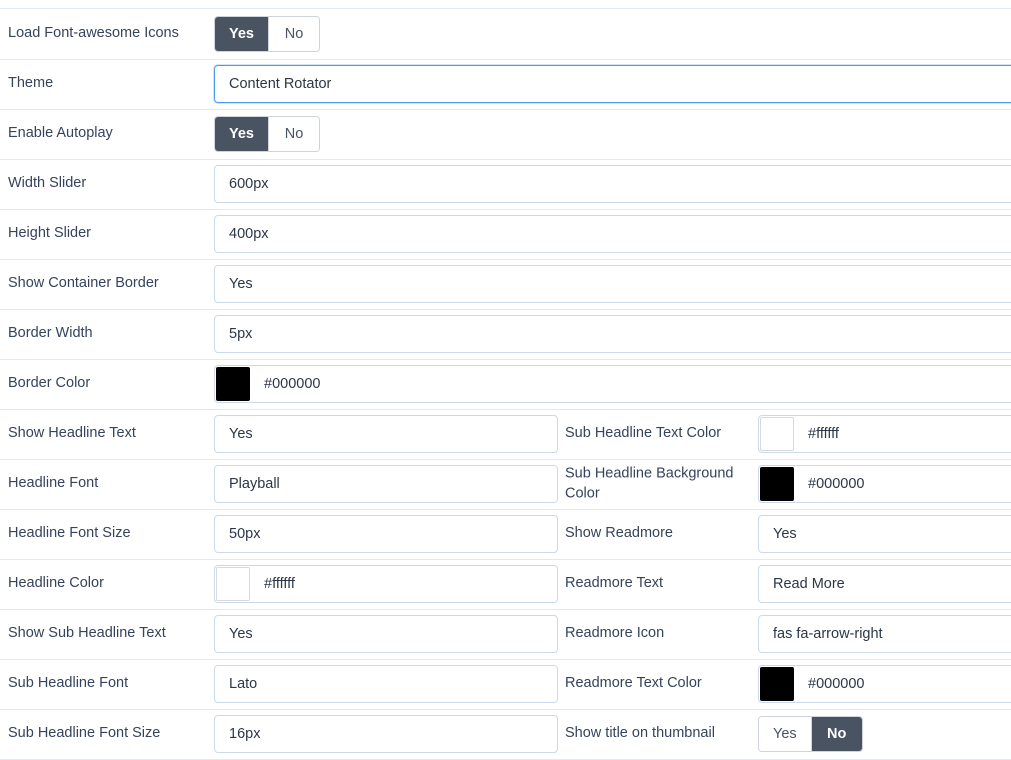 Image resolution: width=1011 pixels, height=760 pixels. Describe the element at coordinates (505, 434) in the screenshot. I see `setting-row-sub-headline-text-color: Sub Headline Text Color #ffffff` at that location.